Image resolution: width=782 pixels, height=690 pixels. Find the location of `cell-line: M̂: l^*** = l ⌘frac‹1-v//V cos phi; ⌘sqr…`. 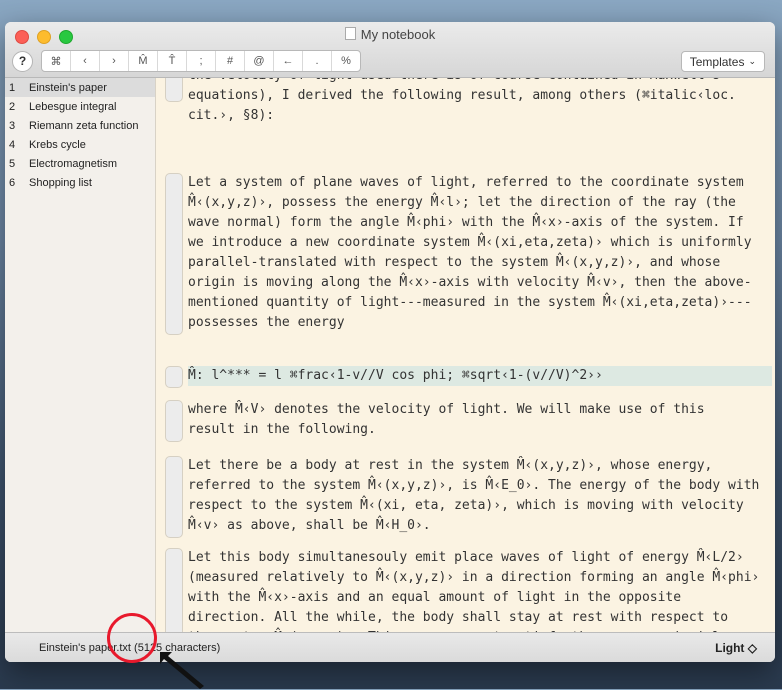

cell-line: M̂: l^*** = l ⌘frac‹1-v//V cos phi; ⌘sqr… is located at coordinates (395, 375).